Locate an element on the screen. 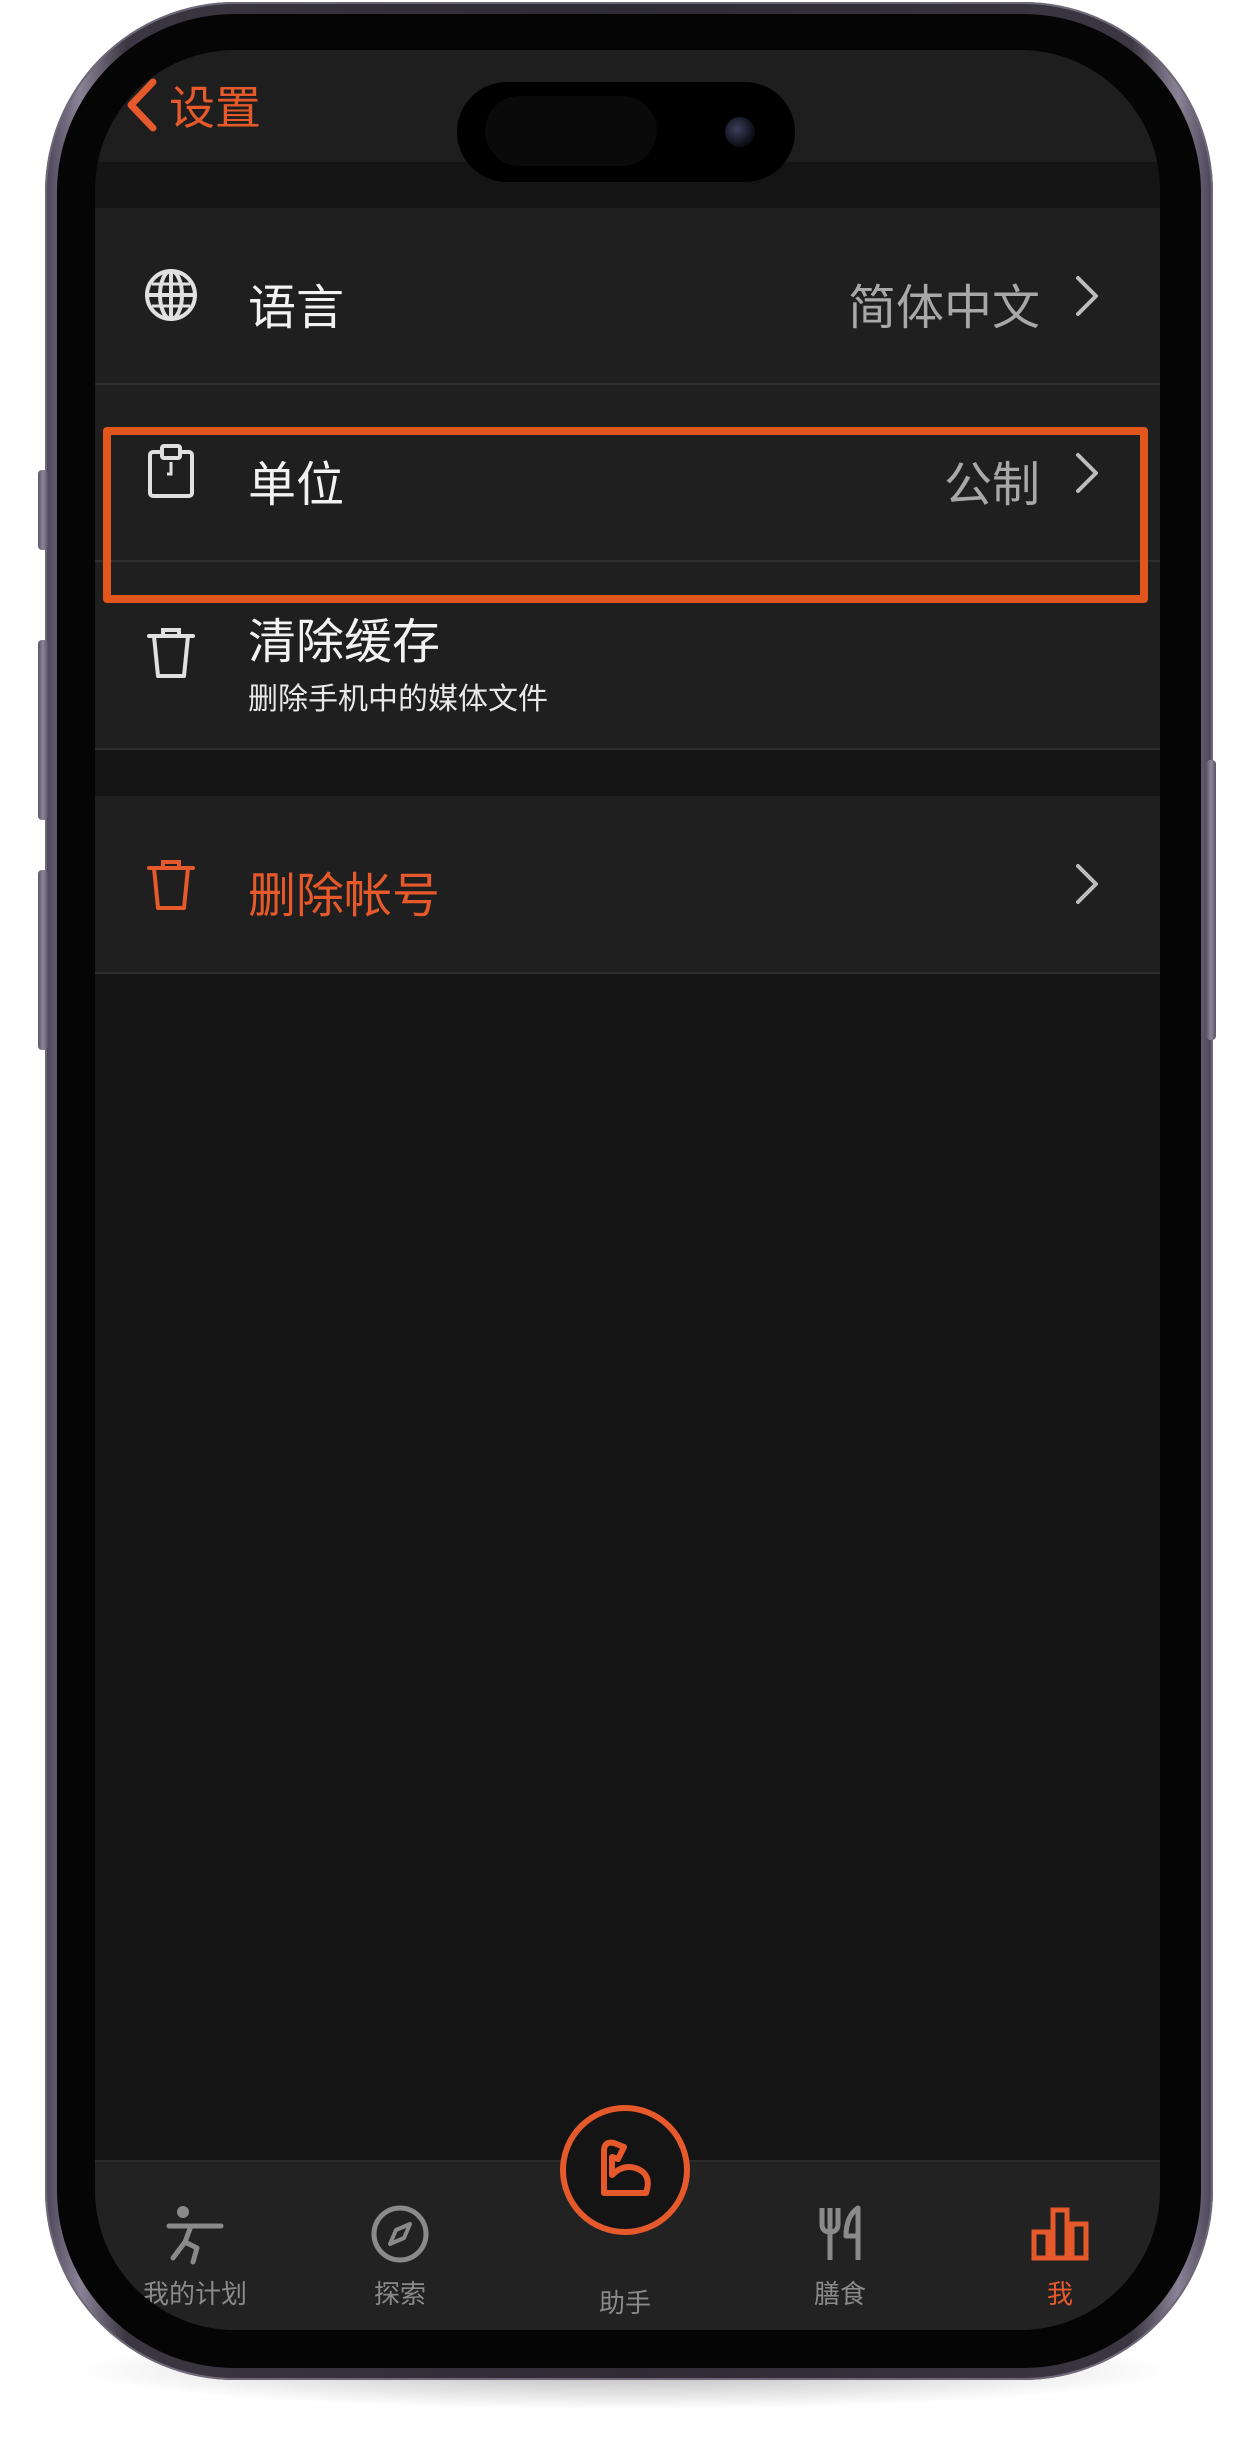  settings-group-account: 删除帐号 is located at coordinates (627, 885).